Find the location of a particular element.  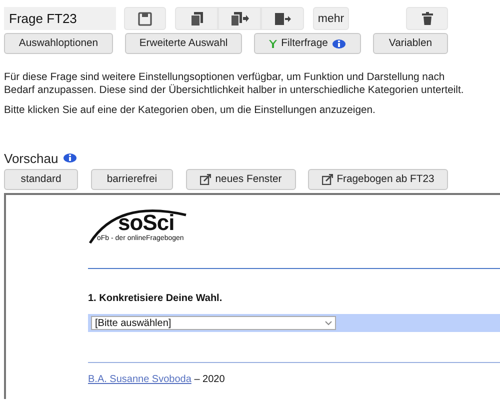

delete-button is located at coordinates (427, 18).